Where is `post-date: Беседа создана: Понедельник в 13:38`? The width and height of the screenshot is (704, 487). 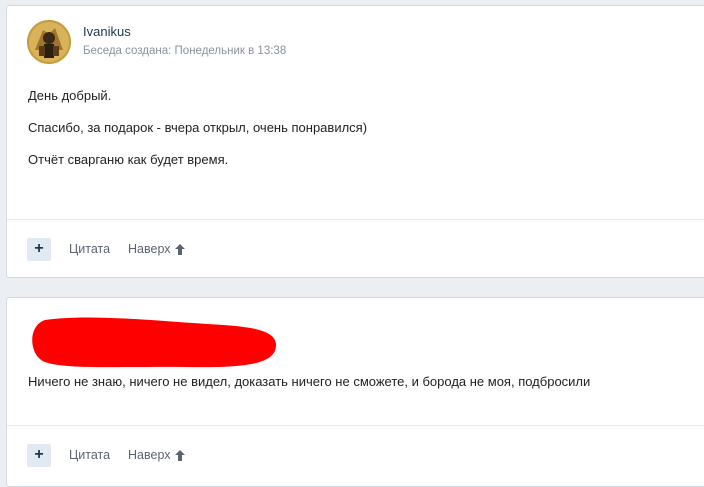
post-date: Беседа создана: Понедельник в 13:38 is located at coordinates (185, 51).